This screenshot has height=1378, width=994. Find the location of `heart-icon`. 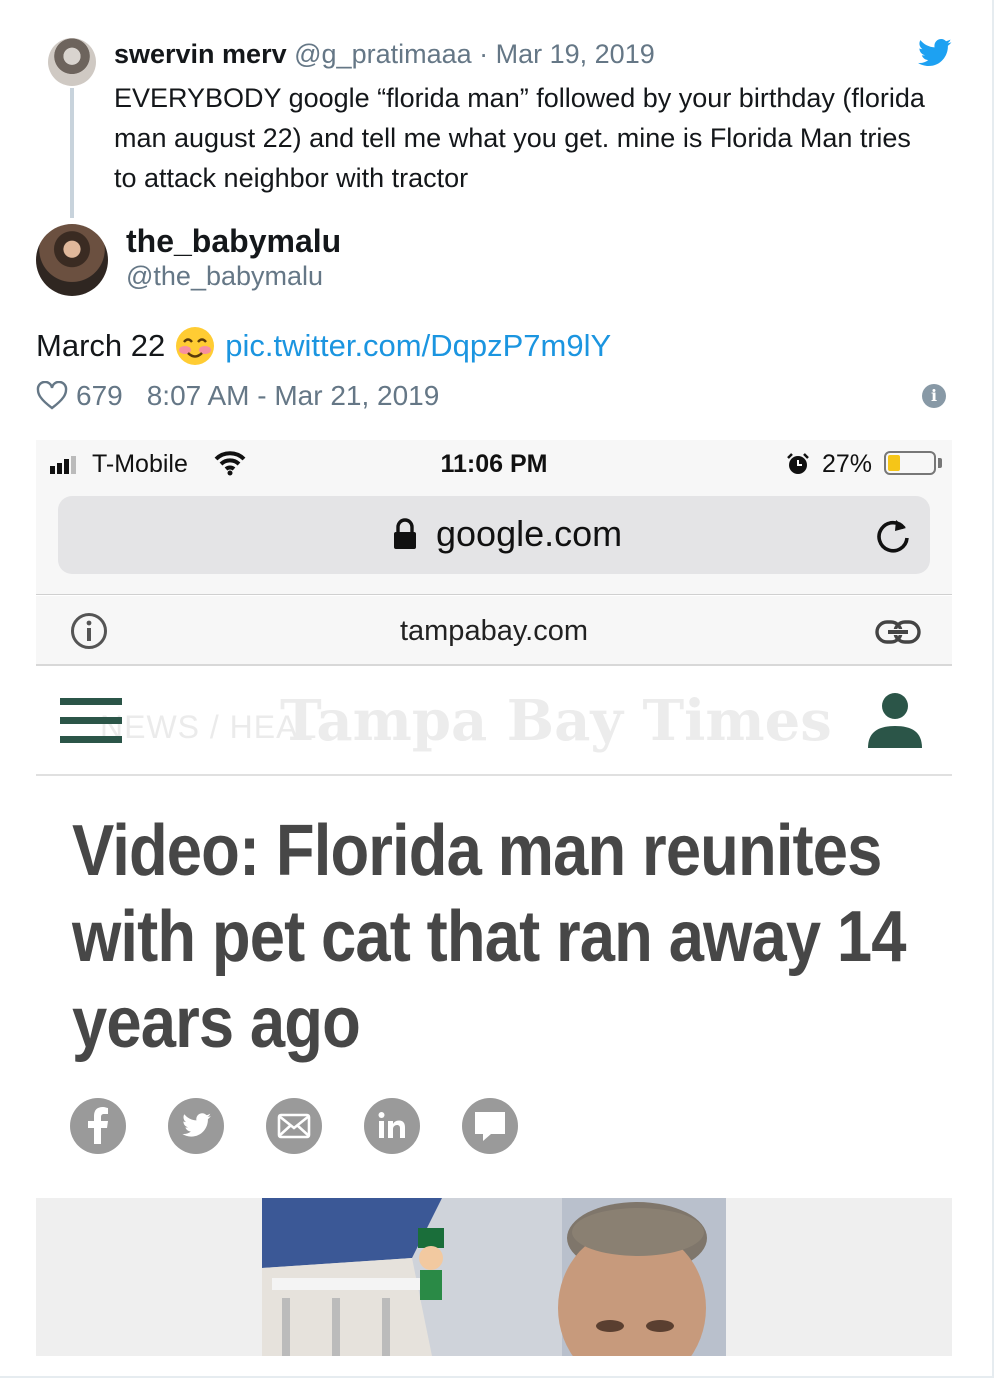

heart-icon is located at coordinates (52, 396).